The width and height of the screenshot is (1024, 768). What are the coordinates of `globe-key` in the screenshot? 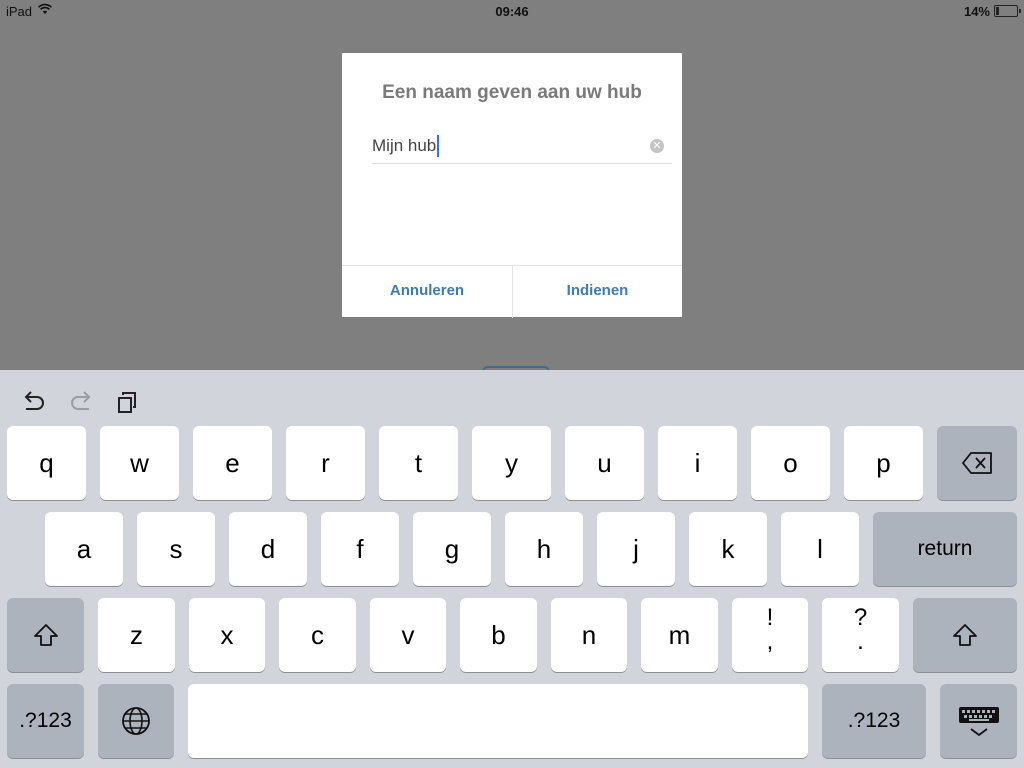 It's located at (136, 721).